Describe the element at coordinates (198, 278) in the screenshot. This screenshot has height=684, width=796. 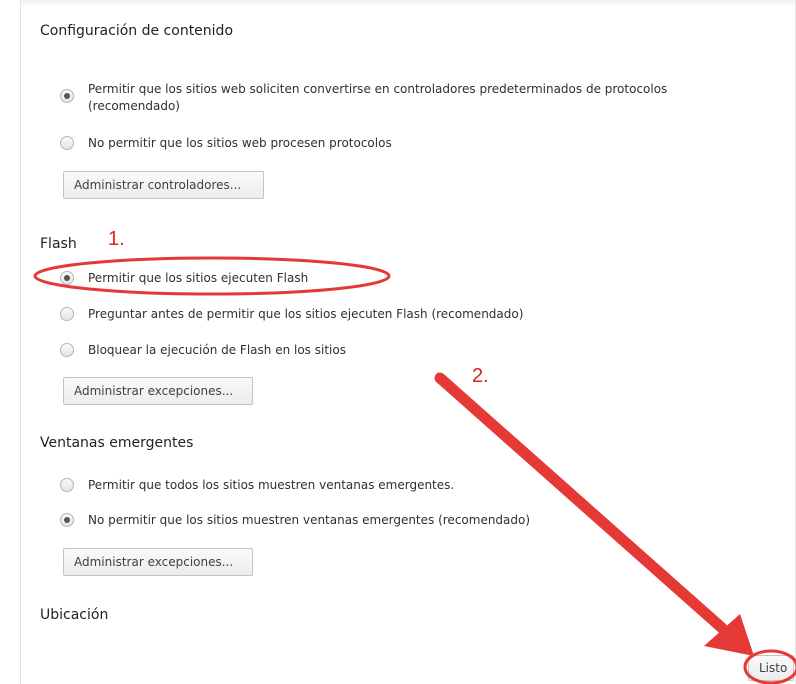
I see `flash-allow-label: Permitir que los sitios ejecuten Flash` at that location.